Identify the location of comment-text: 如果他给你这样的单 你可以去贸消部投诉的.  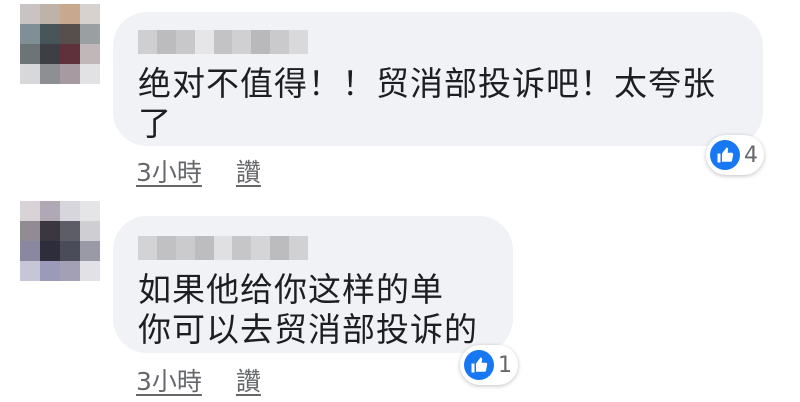
(308, 309).